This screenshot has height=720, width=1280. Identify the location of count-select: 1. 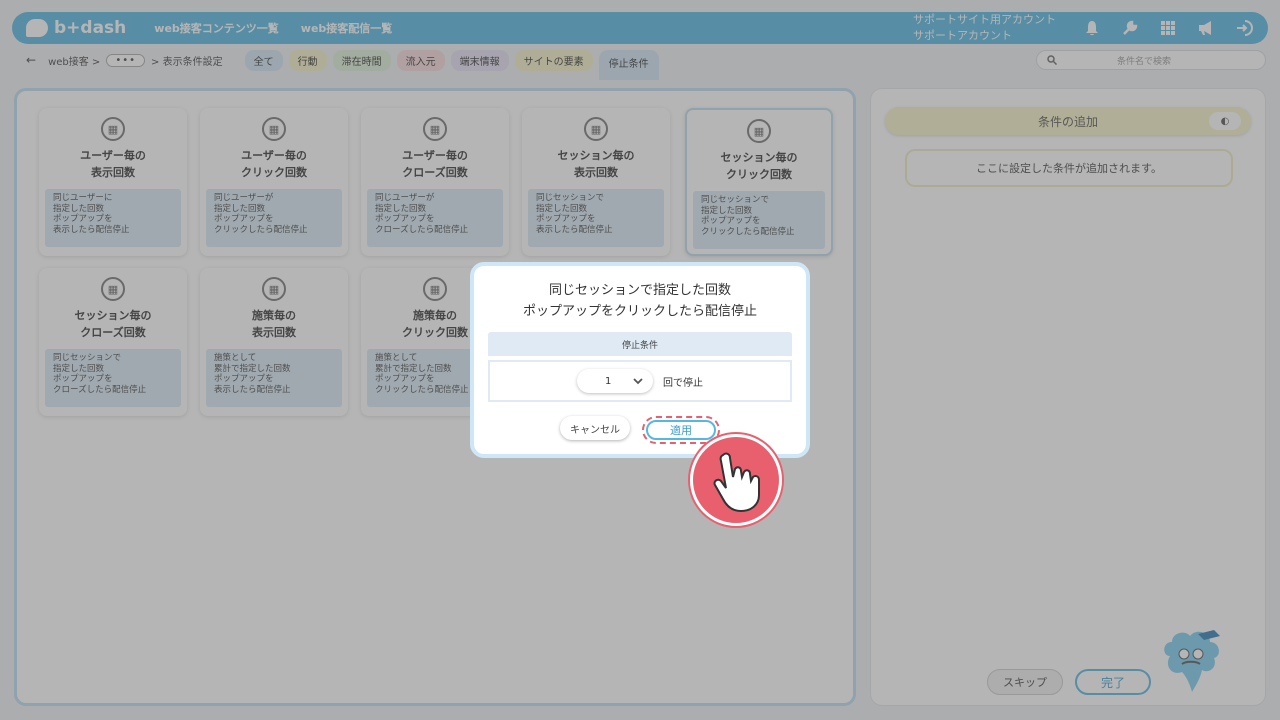
(615, 381).